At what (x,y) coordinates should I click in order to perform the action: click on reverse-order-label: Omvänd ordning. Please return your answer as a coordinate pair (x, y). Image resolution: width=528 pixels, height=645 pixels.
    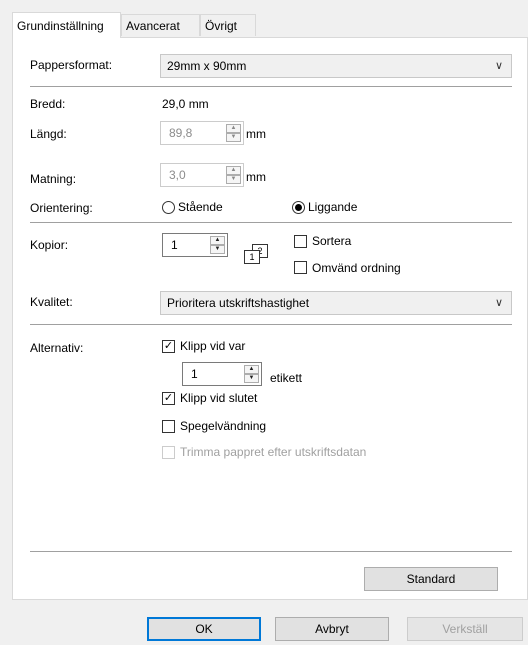
    Looking at the image, I should click on (356, 268).